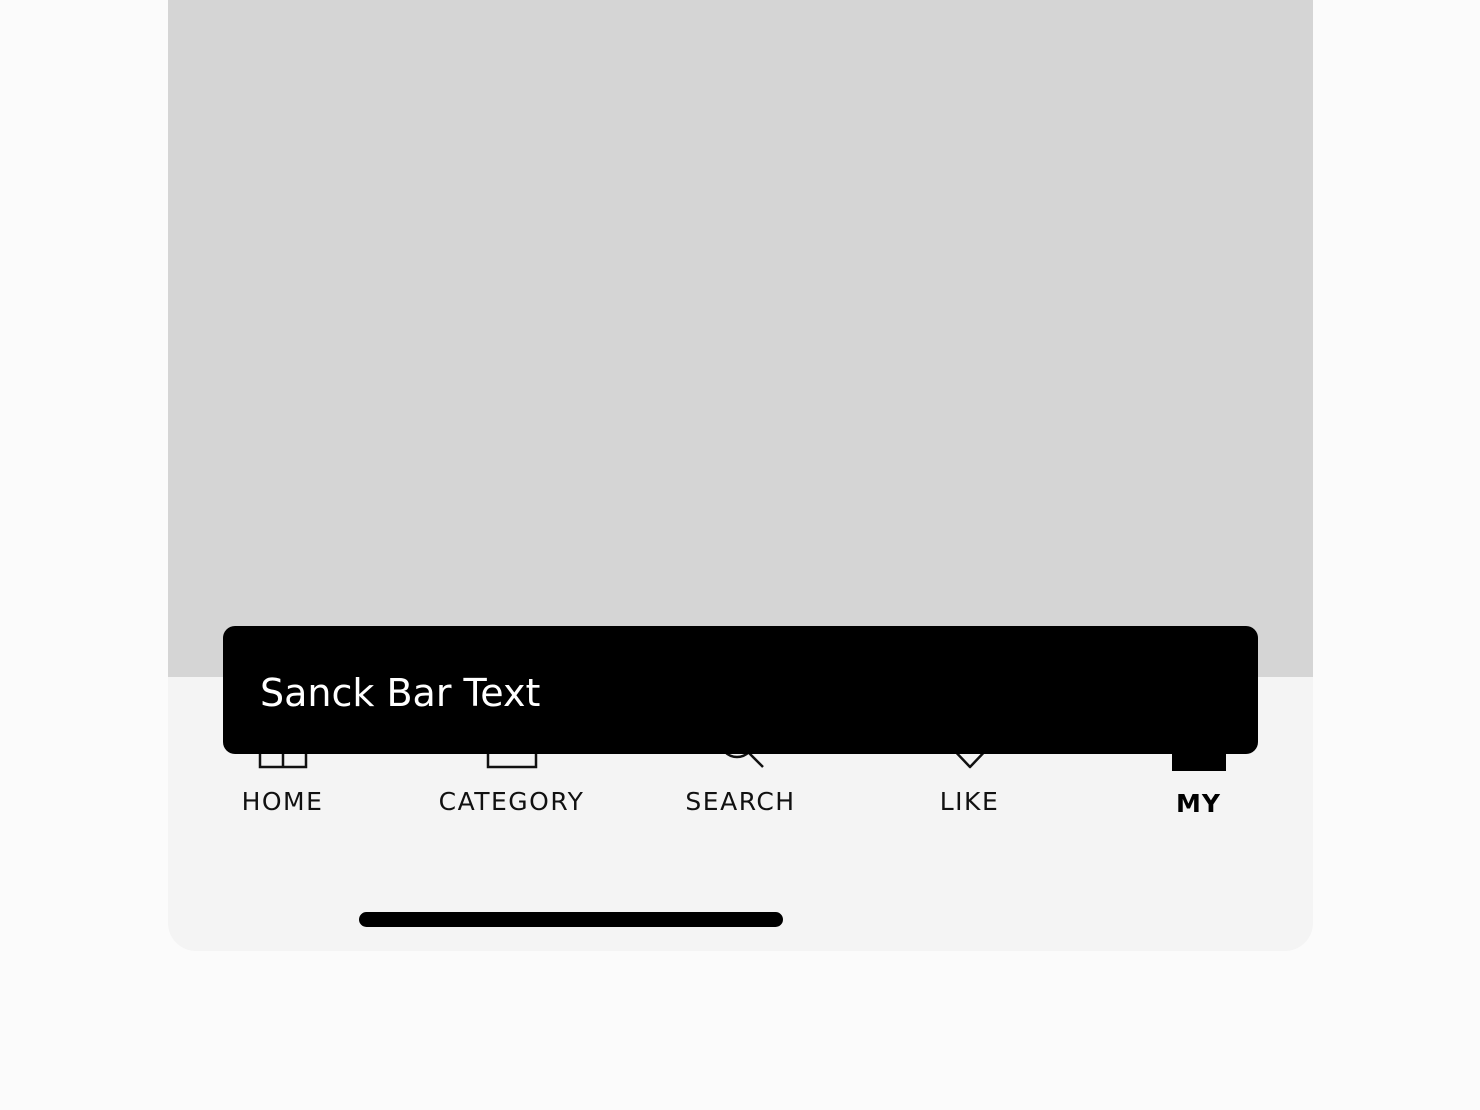 The image size is (1480, 1110). I want to click on tab-like-label: LIKE, so click(969, 801).